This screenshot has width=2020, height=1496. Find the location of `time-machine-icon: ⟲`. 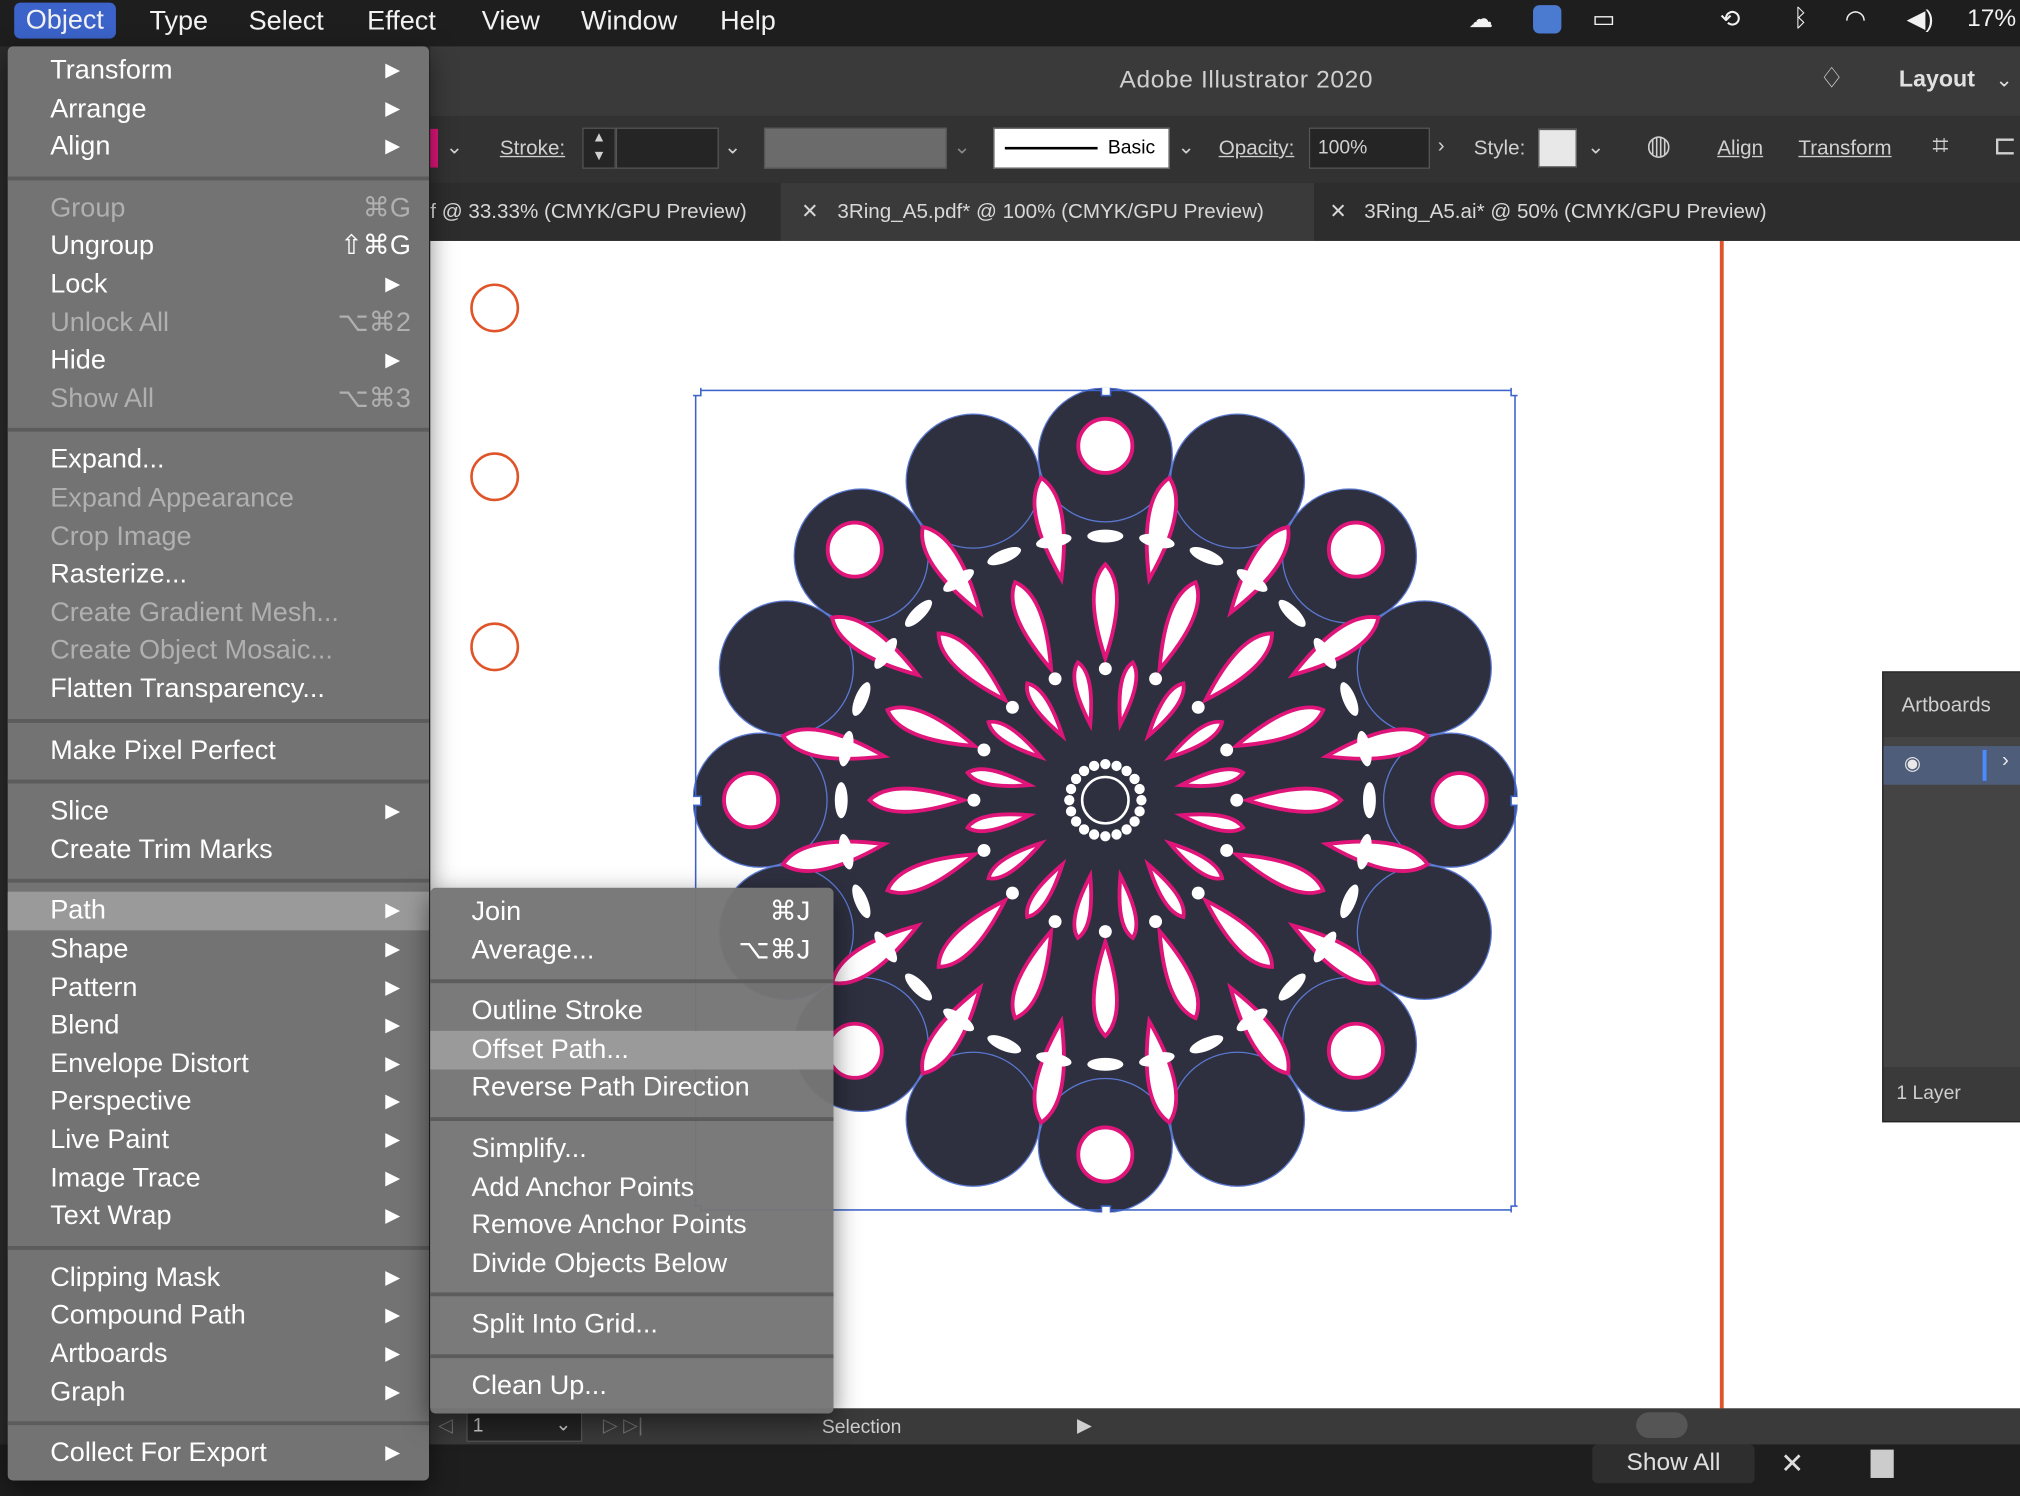

time-machine-icon: ⟲ is located at coordinates (1730, 20).